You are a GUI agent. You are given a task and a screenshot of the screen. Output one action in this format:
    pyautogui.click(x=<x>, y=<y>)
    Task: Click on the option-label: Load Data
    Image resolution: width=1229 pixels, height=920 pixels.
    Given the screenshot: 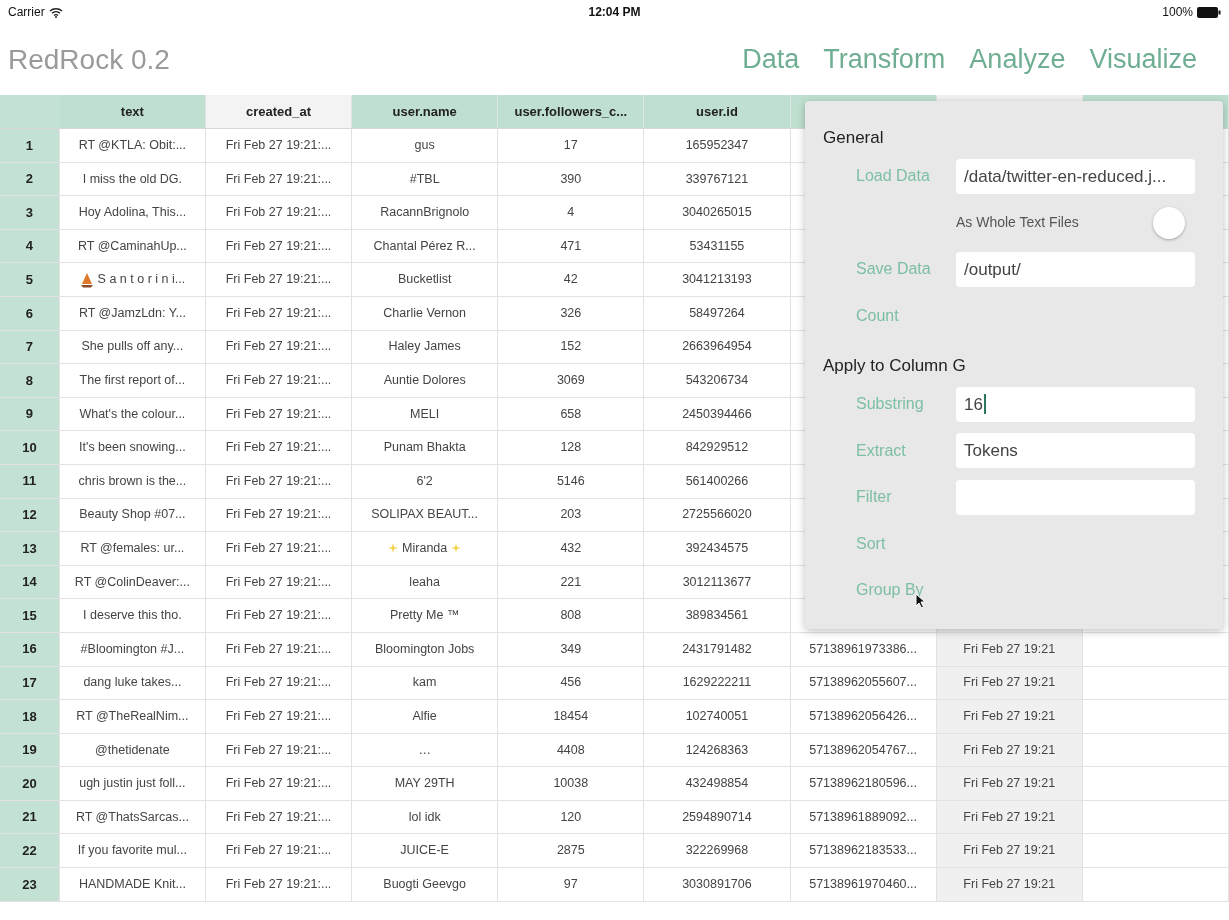 What is the action you would take?
    pyautogui.click(x=889, y=176)
    